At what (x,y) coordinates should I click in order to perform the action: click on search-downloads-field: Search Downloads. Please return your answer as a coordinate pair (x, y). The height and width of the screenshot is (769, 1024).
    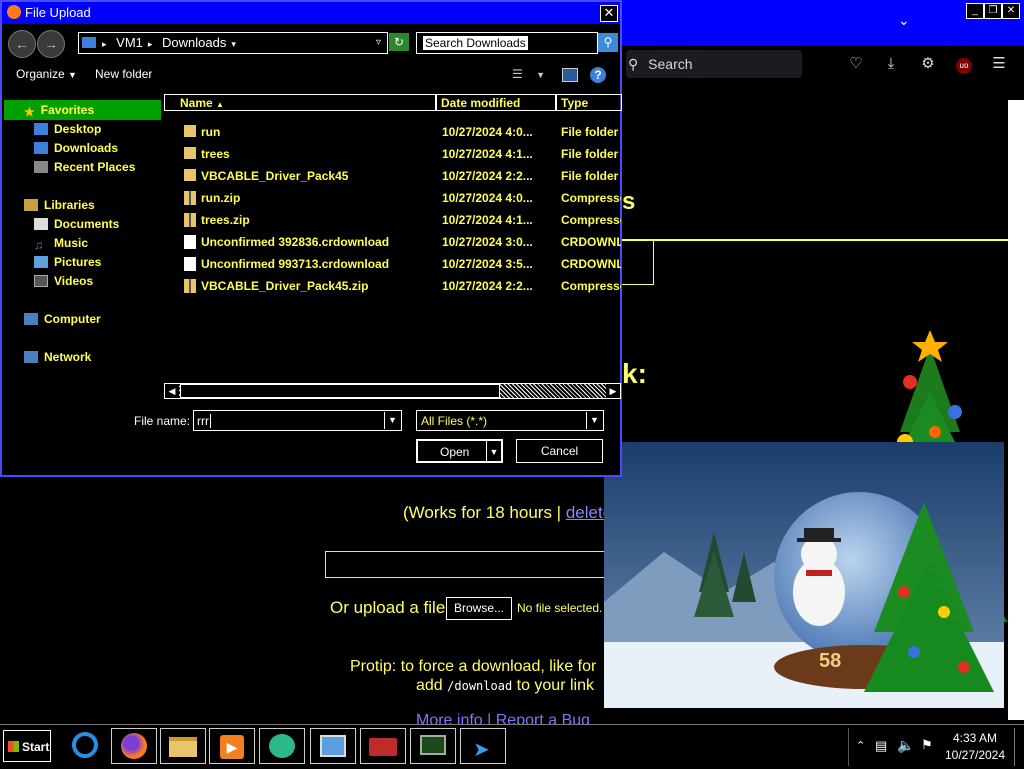
    Looking at the image, I should click on (507, 43).